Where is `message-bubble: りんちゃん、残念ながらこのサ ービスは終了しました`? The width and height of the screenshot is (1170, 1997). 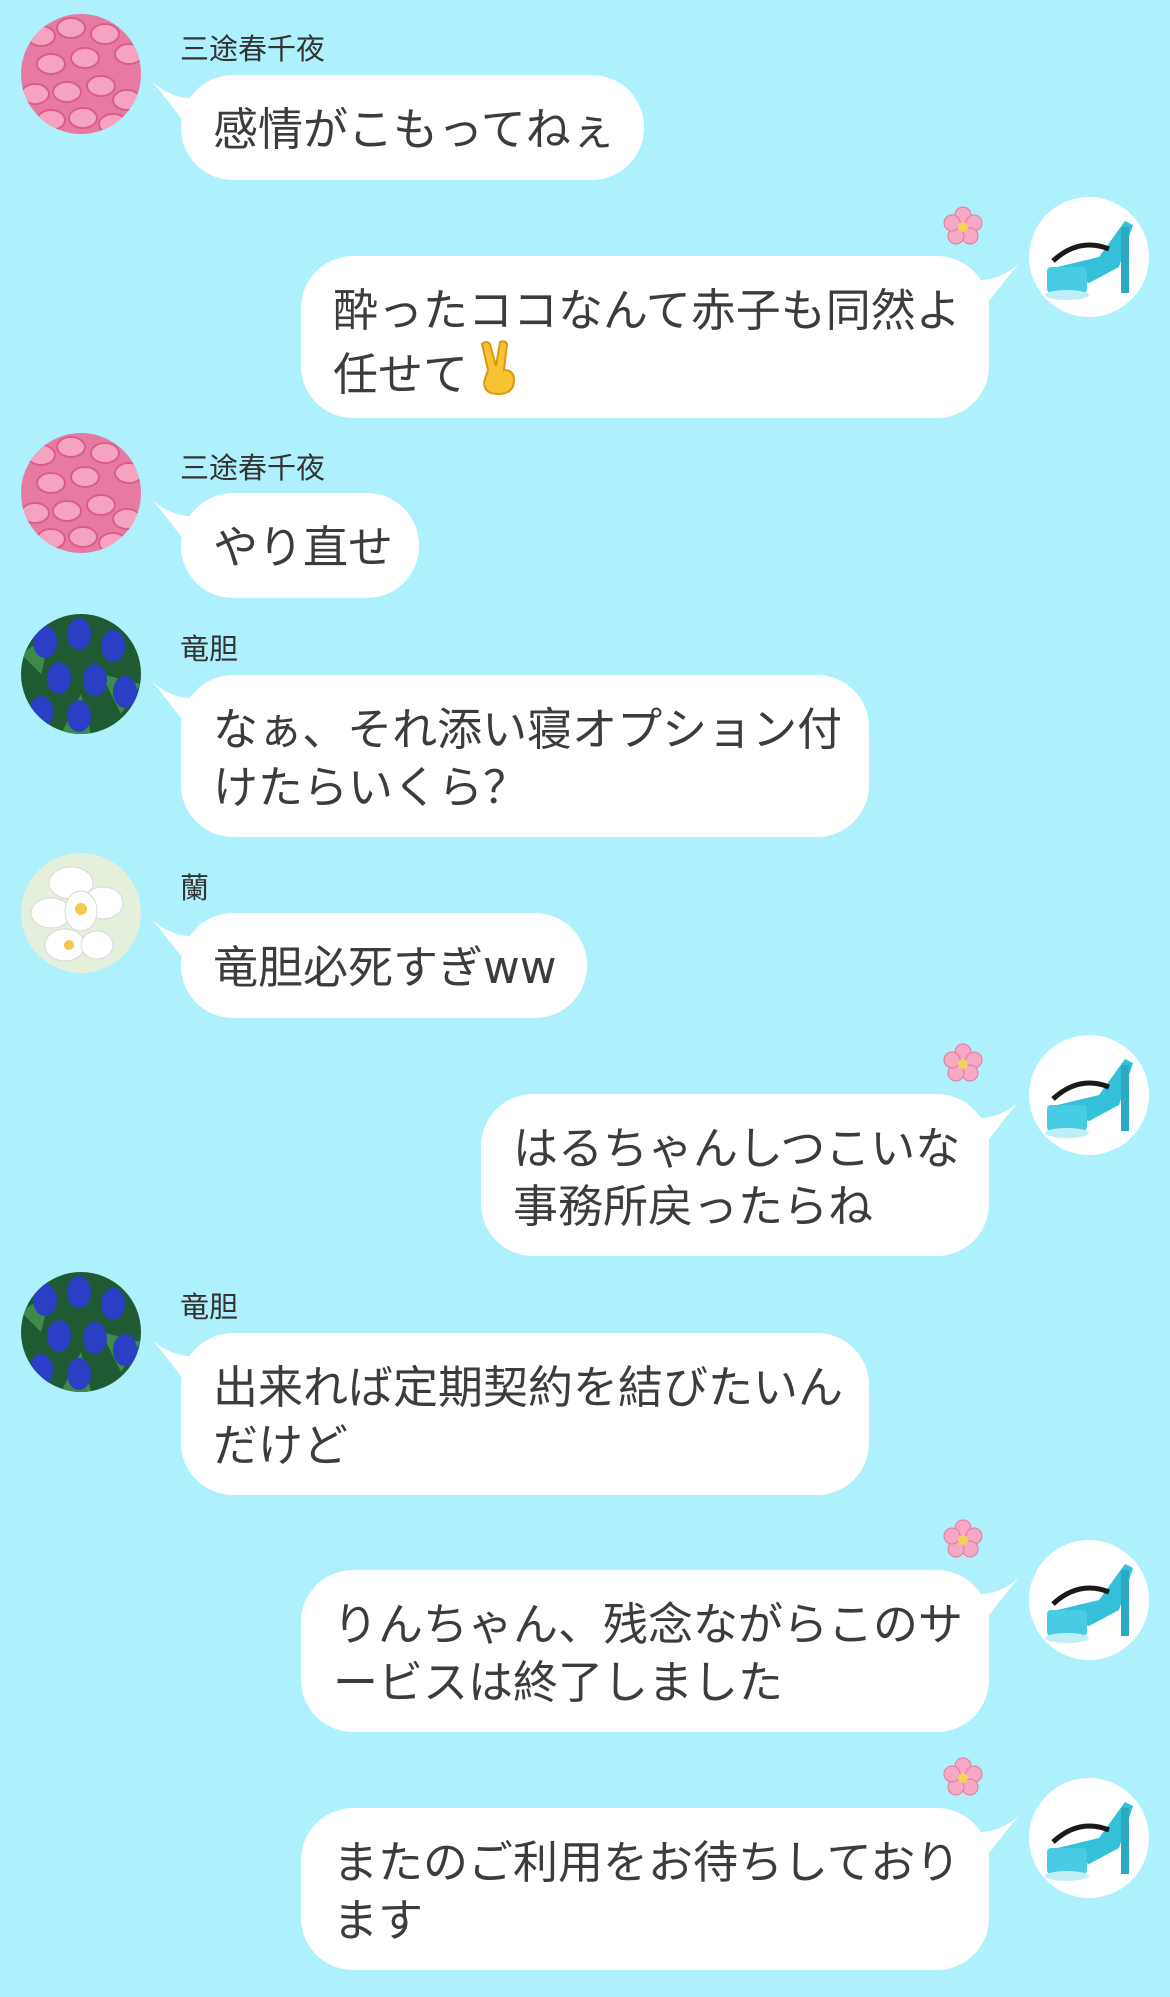 message-bubble: りんちゃん、残念ながらこのサ ービスは終了しました is located at coordinates (645, 1651).